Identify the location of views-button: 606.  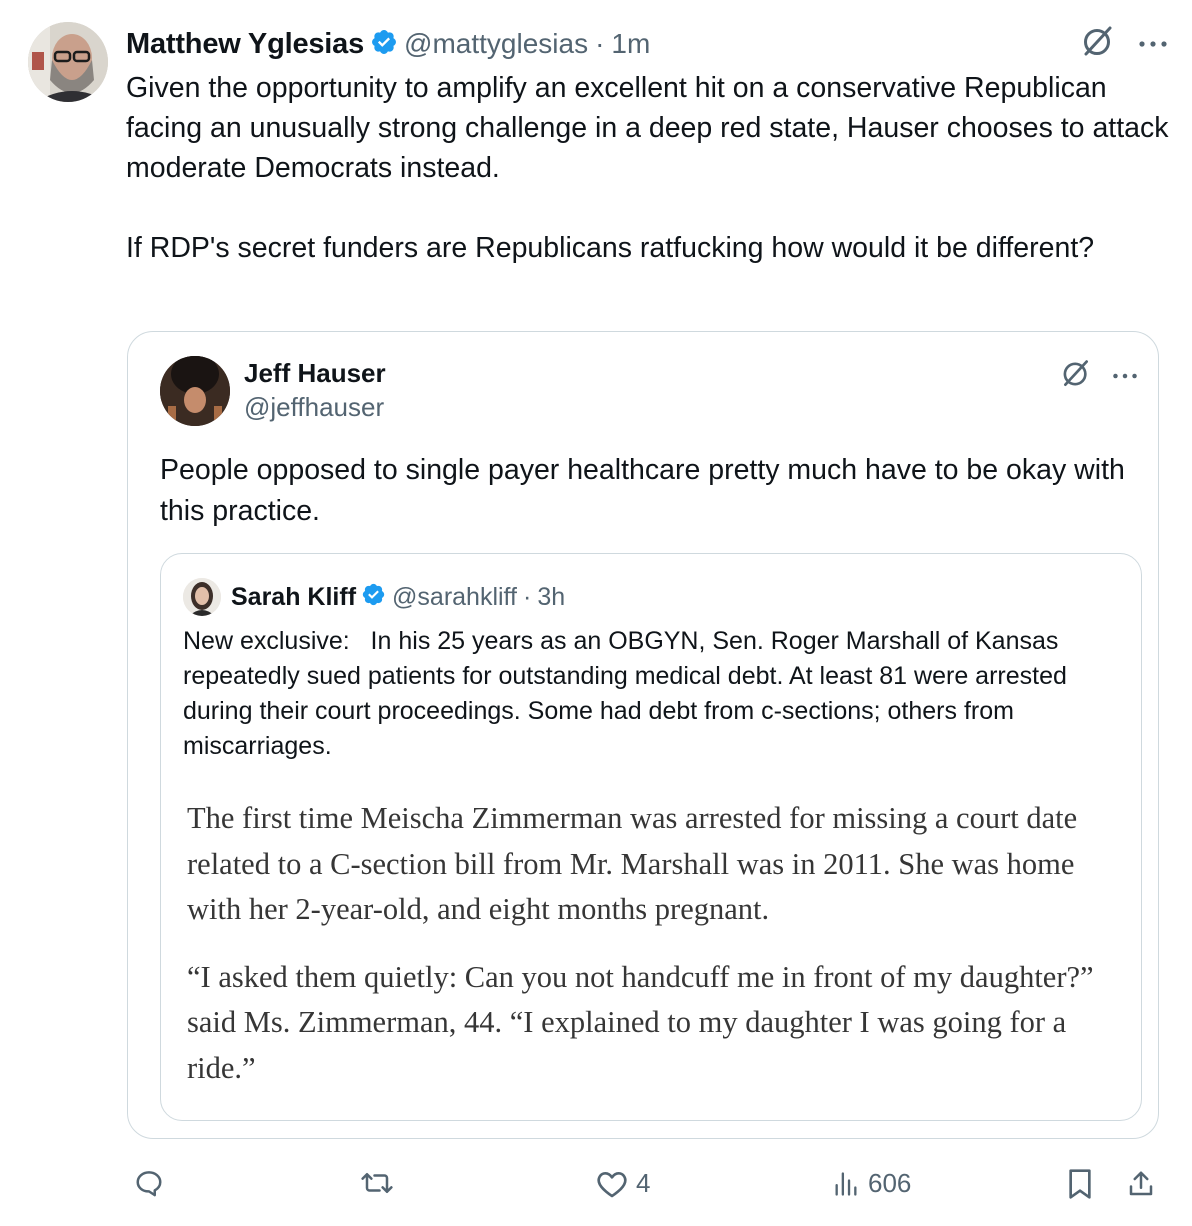
(871, 1183).